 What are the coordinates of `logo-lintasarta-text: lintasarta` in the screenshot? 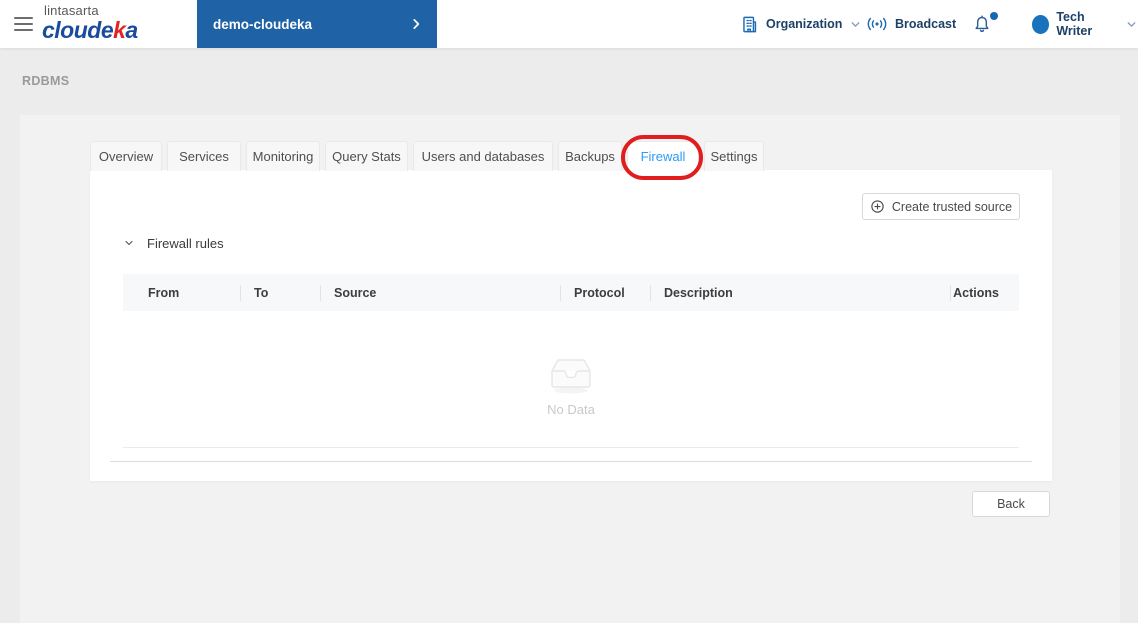 It's located at (71, 10).